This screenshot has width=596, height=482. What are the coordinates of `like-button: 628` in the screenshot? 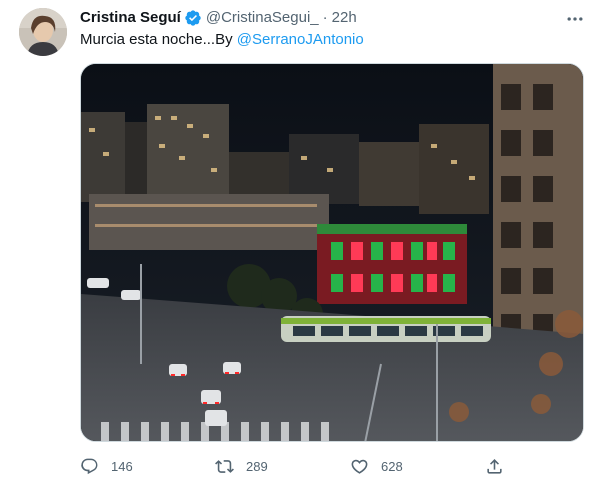 It's located at (376, 466).